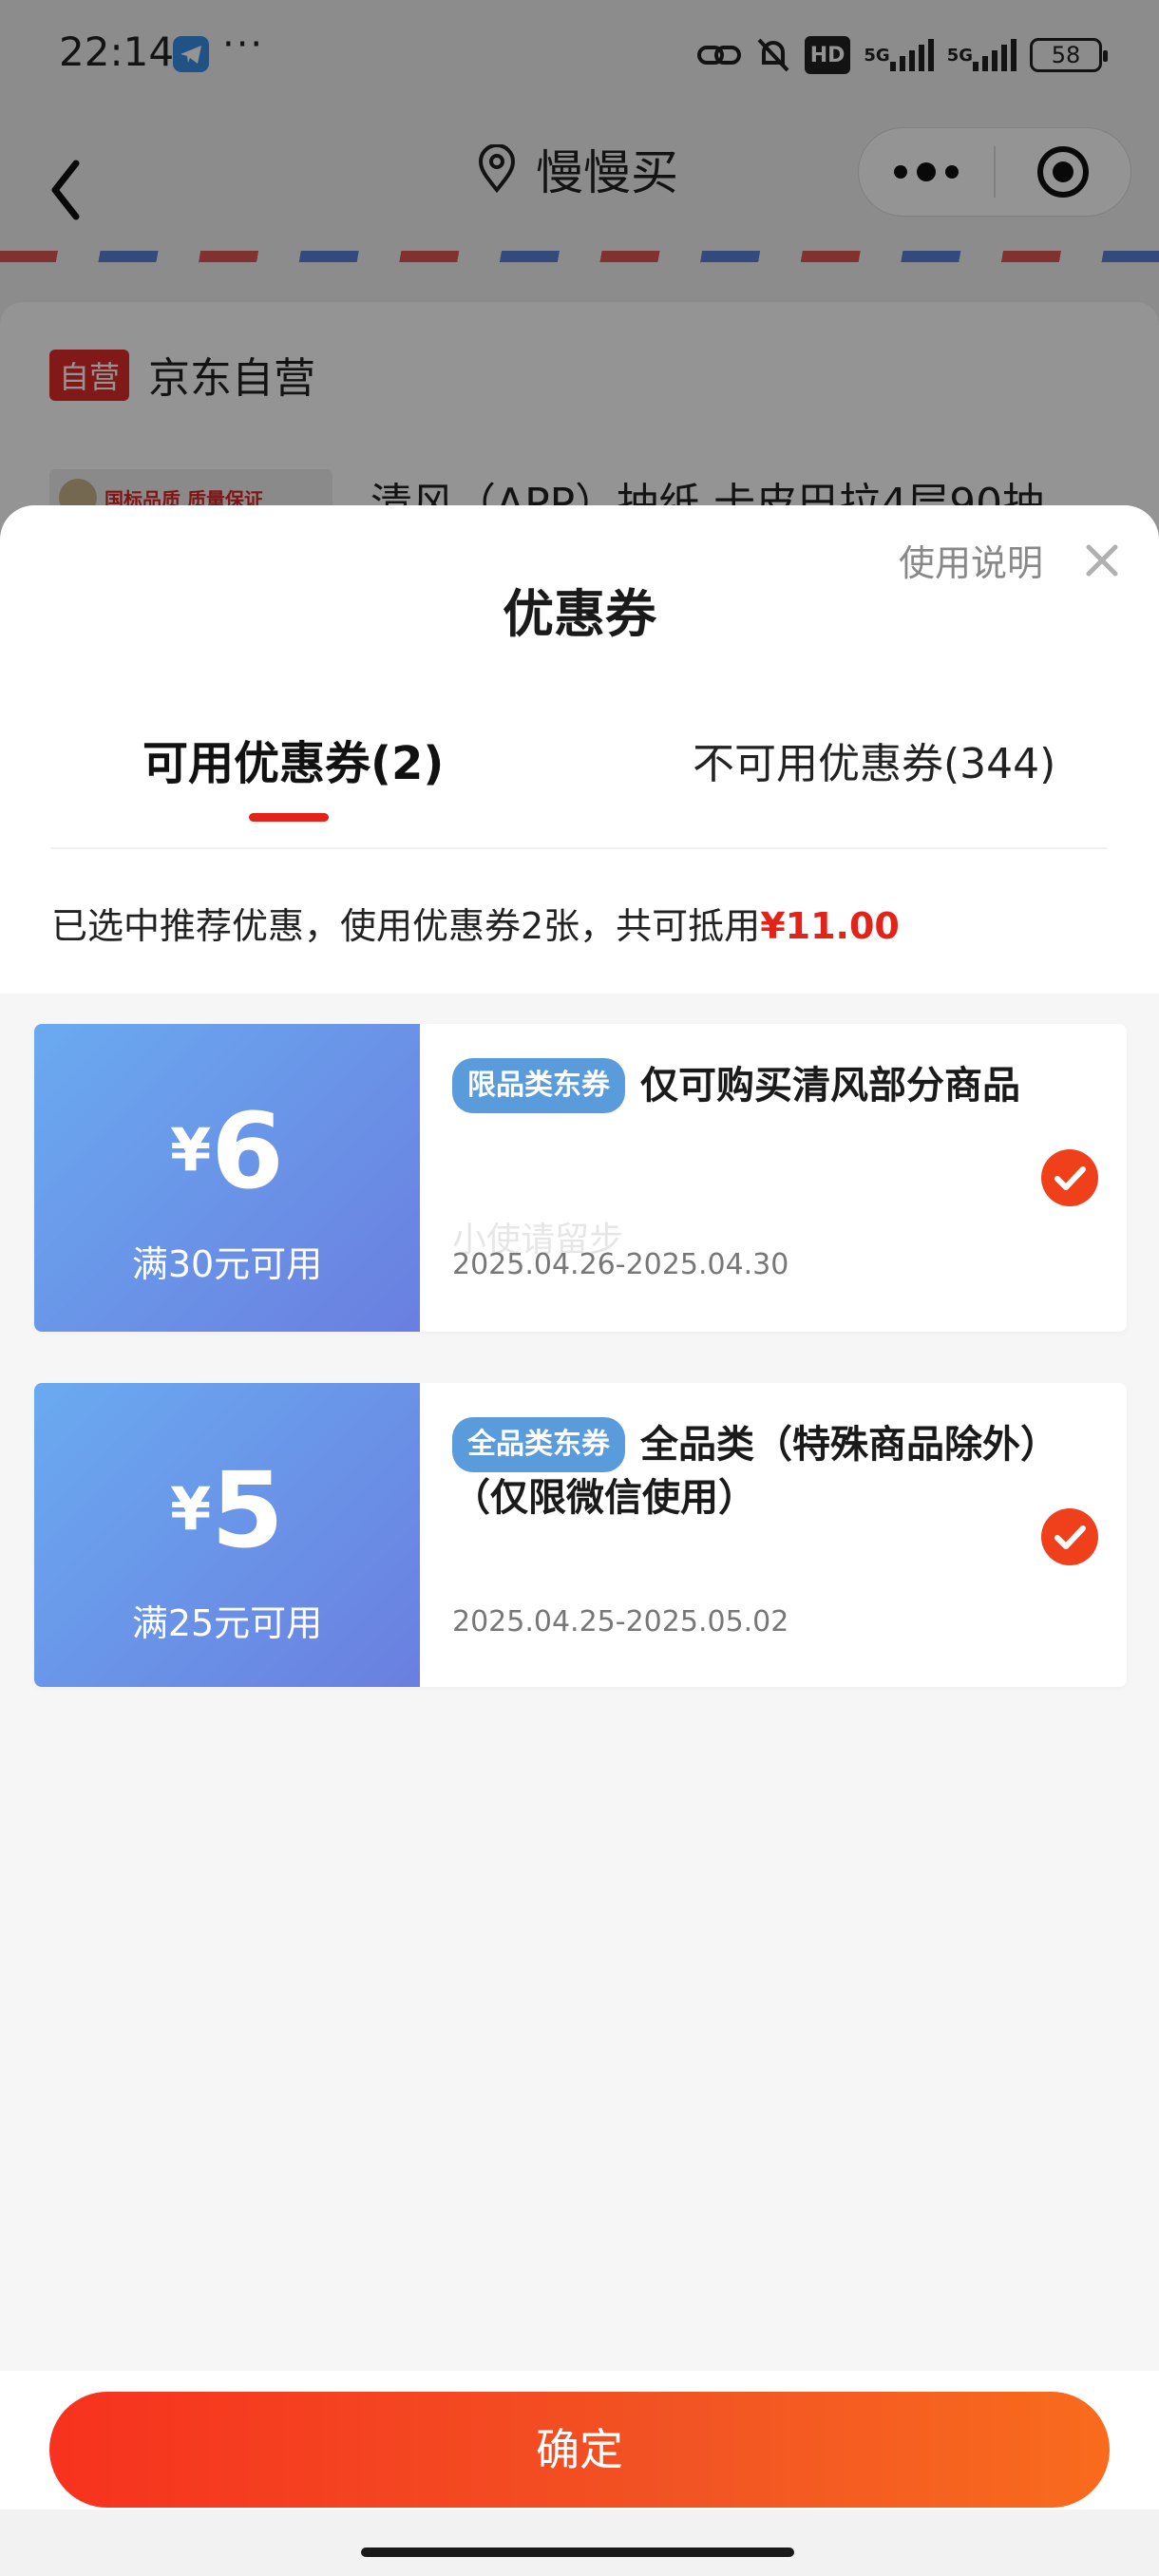 Image resolution: width=1159 pixels, height=2576 pixels. What do you see at coordinates (227, 1623) in the screenshot?
I see `coupon-condition: 满25元可用` at bounding box center [227, 1623].